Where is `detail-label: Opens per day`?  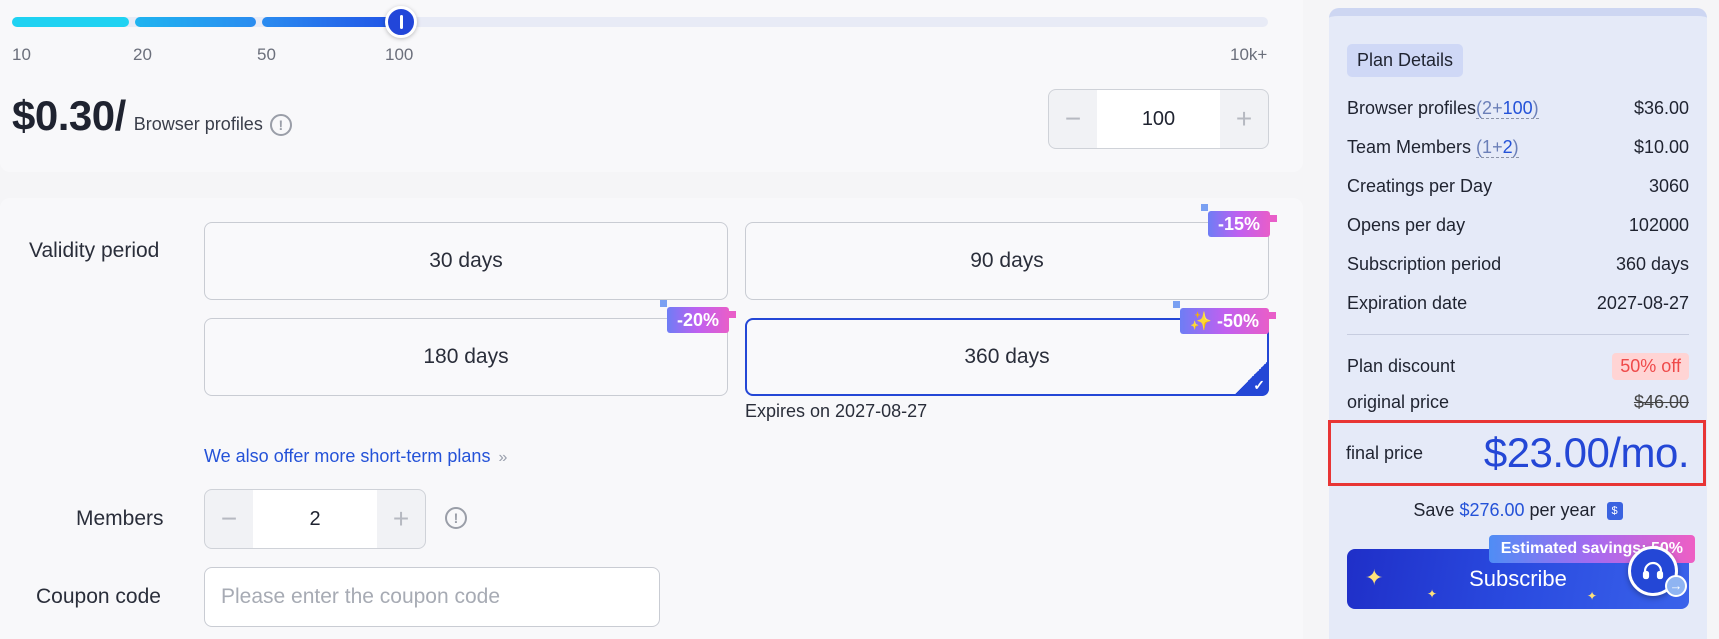
detail-label: Opens per day is located at coordinates (1406, 225).